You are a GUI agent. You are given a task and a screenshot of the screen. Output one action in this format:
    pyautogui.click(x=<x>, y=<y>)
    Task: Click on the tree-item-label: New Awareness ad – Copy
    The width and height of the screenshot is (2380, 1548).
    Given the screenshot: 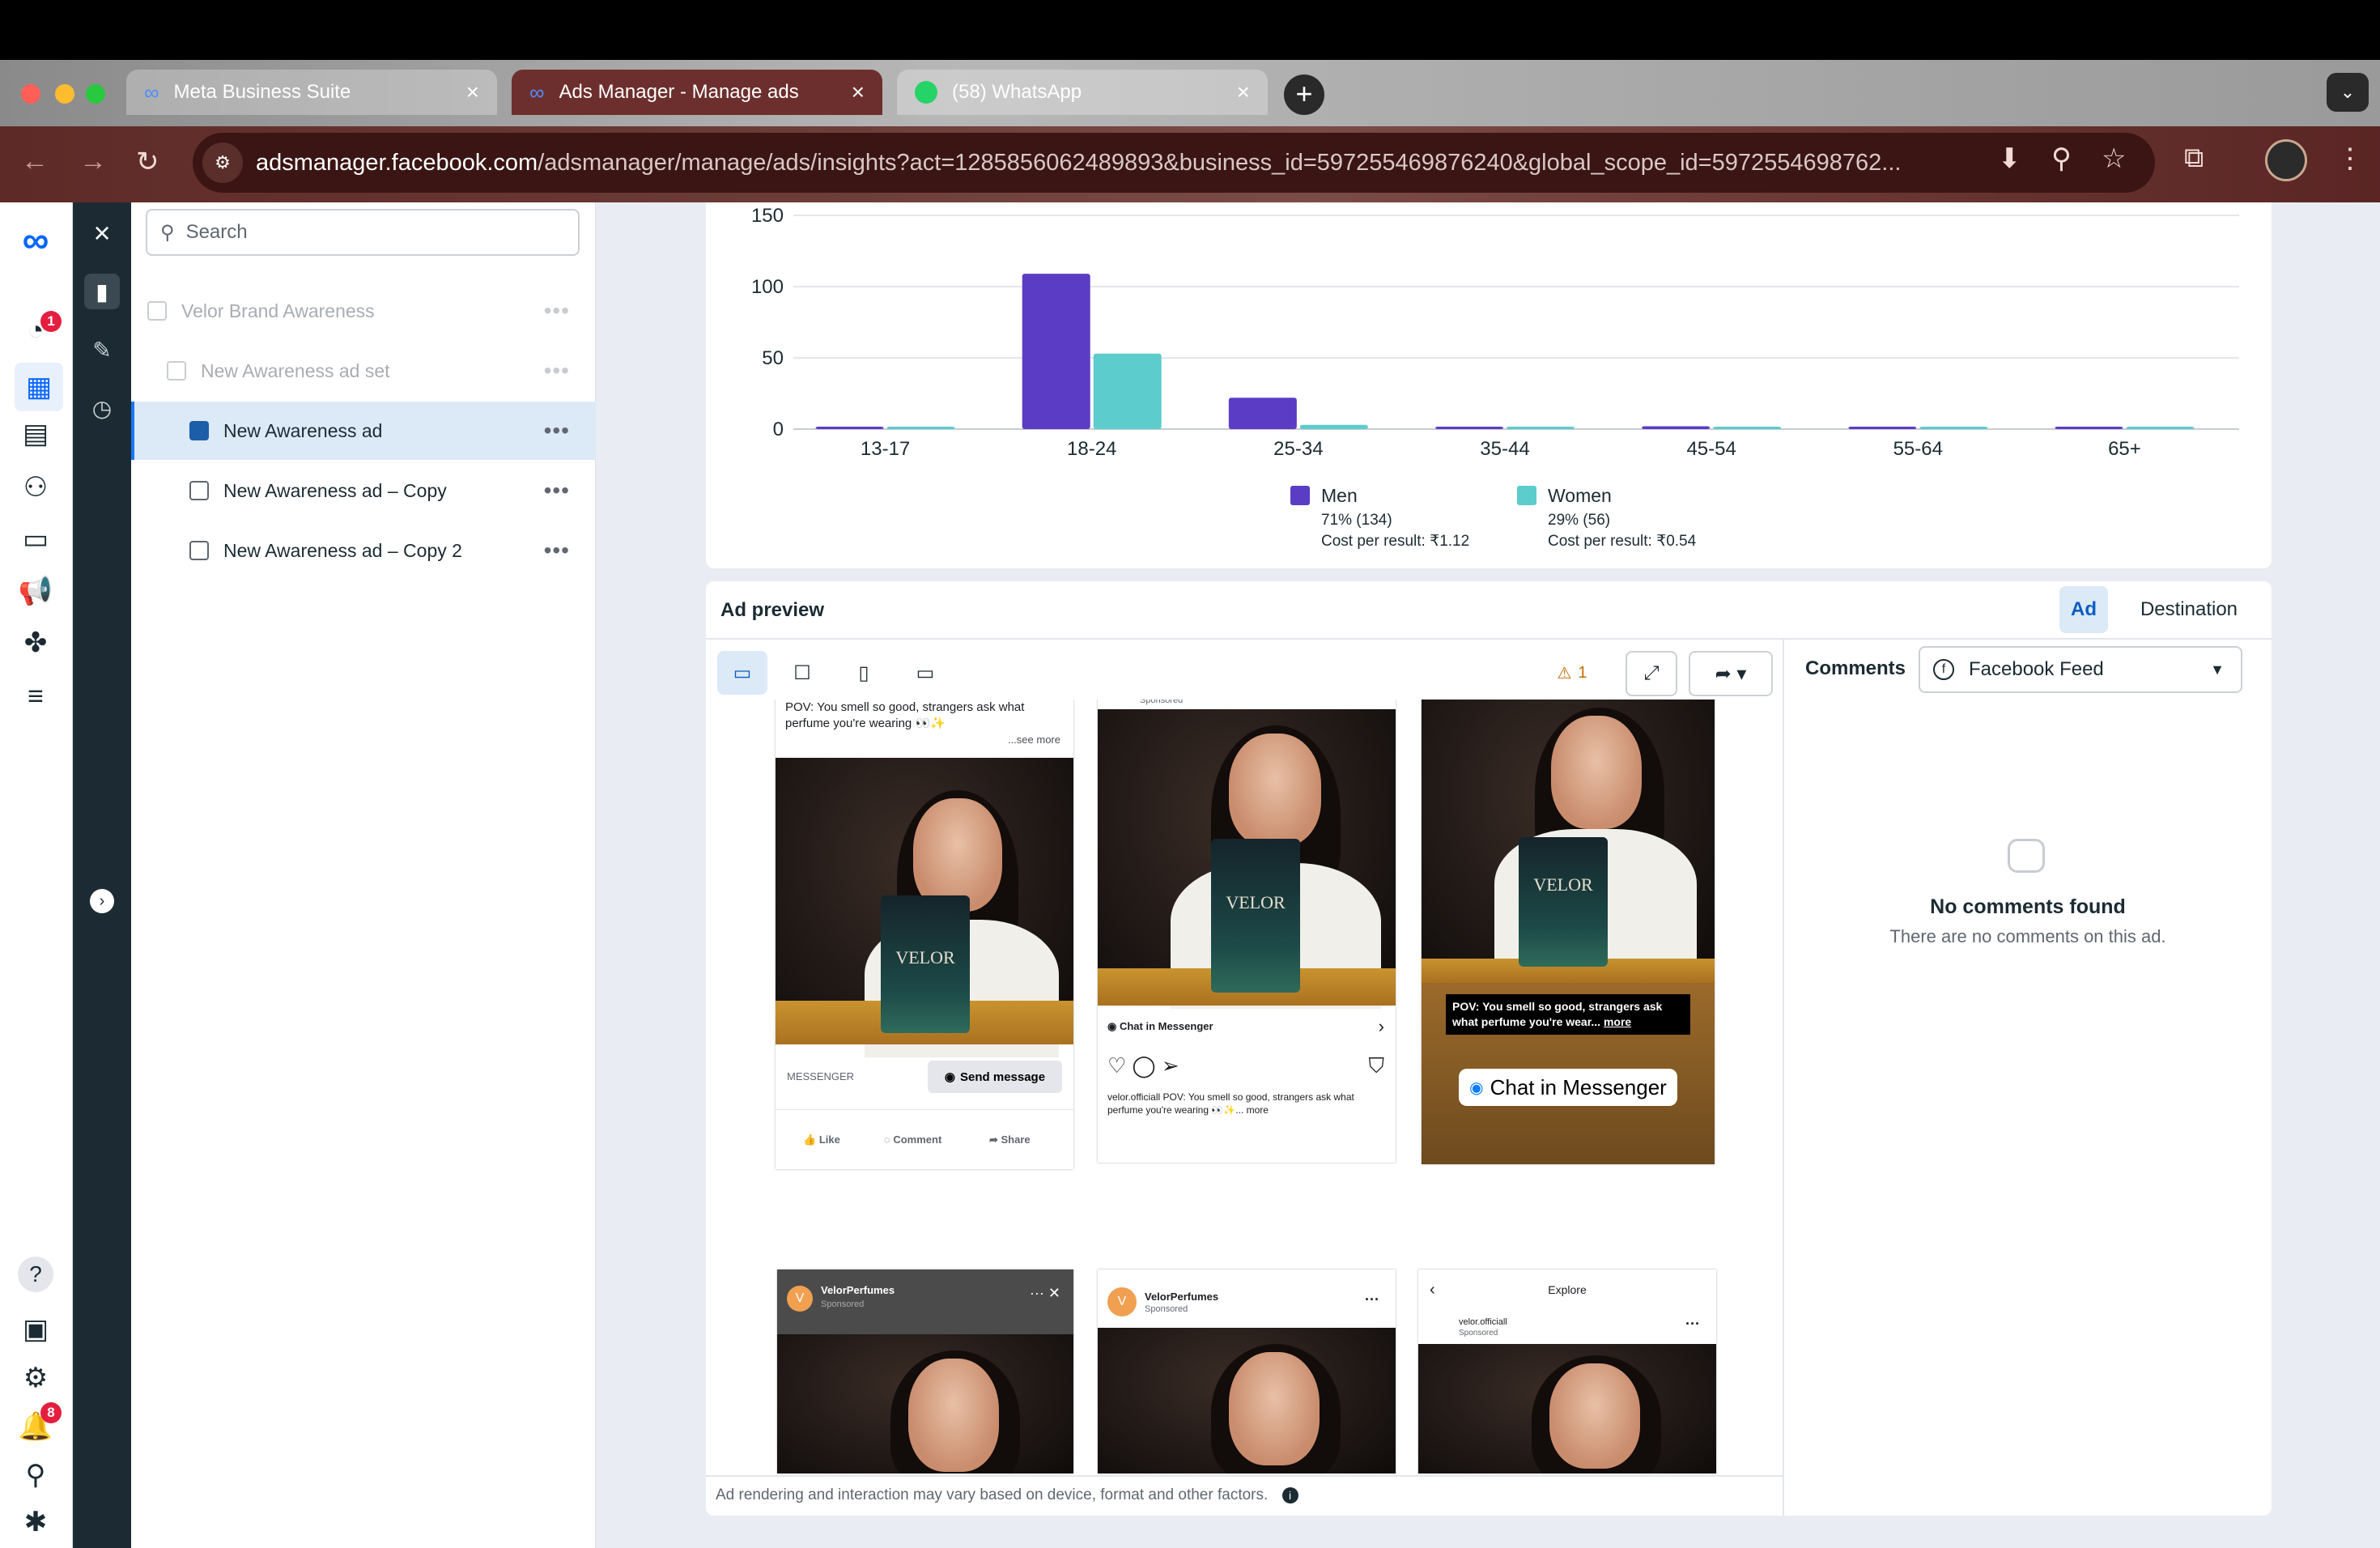 What is the action you would take?
    pyautogui.click(x=335, y=490)
    